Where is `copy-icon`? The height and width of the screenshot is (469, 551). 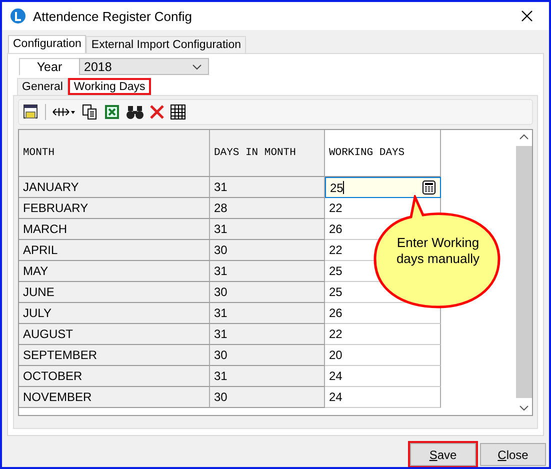 copy-icon is located at coordinates (90, 112).